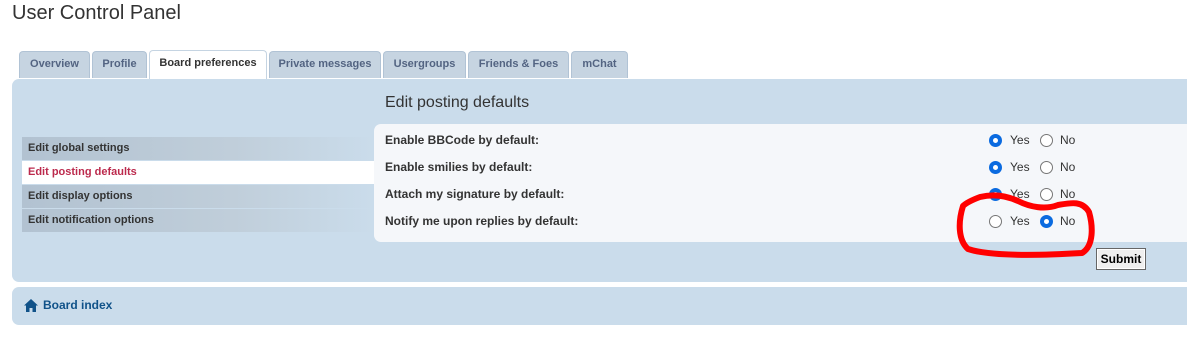  What do you see at coordinates (325, 64) in the screenshot?
I see `tab-private-messages: Private messages` at bounding box center [325, 64].